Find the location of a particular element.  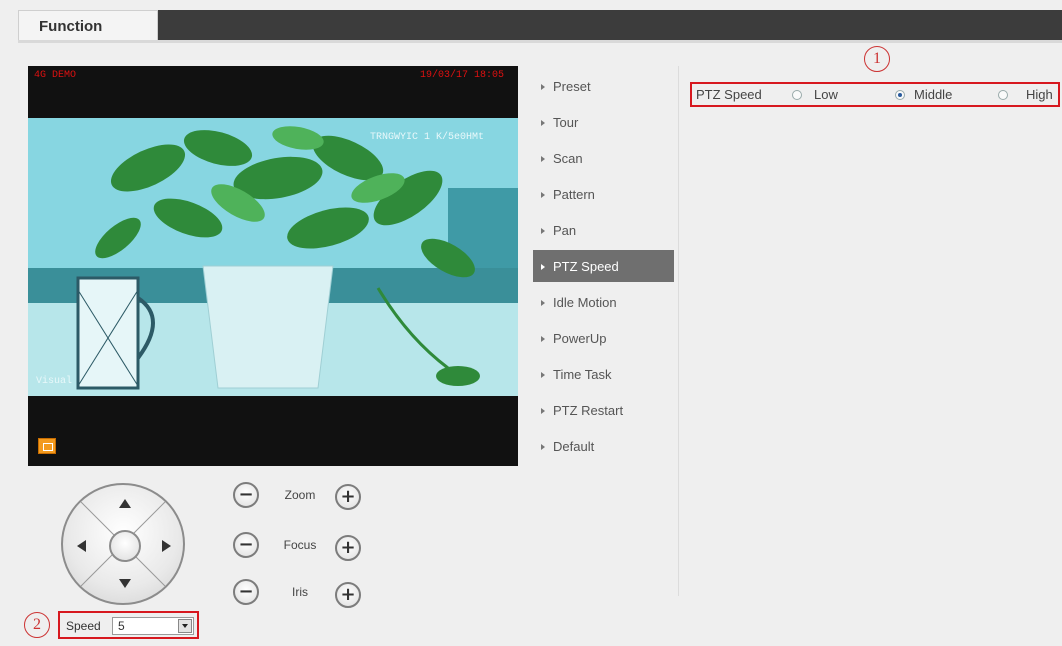

callout-one: 1 is located at coordinates (877, 59).